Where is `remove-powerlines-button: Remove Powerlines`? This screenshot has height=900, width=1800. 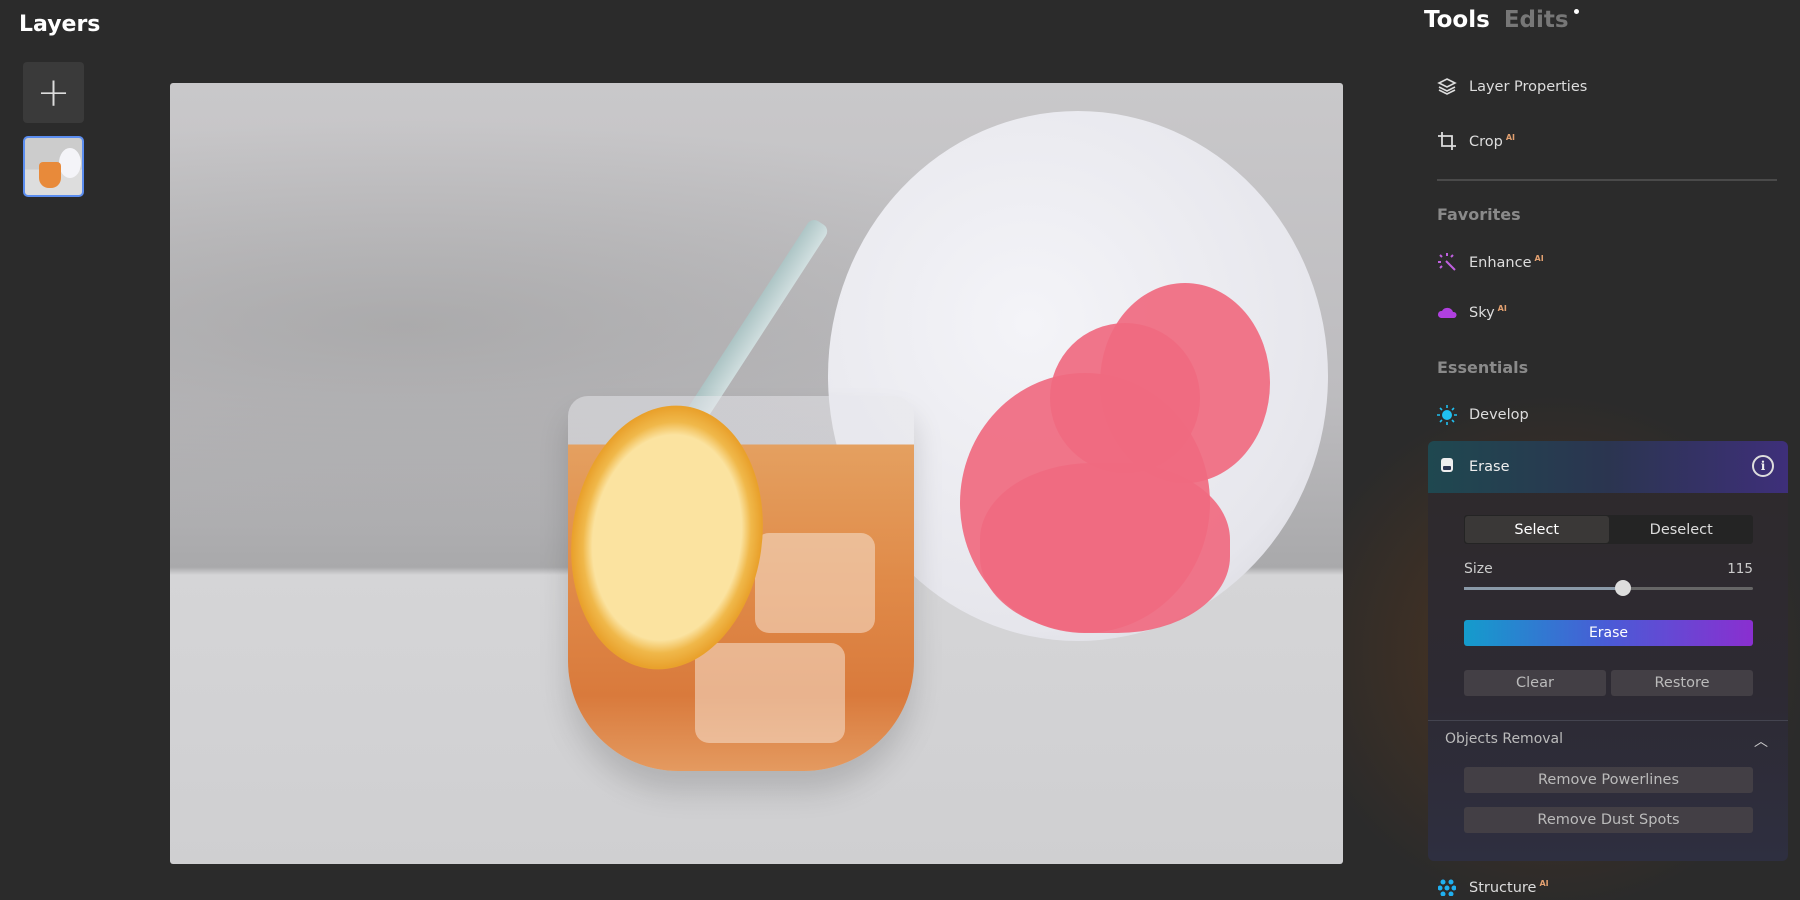
remove-powerlines-button: Remove Powerlines is located at coordinates (1608, 780).